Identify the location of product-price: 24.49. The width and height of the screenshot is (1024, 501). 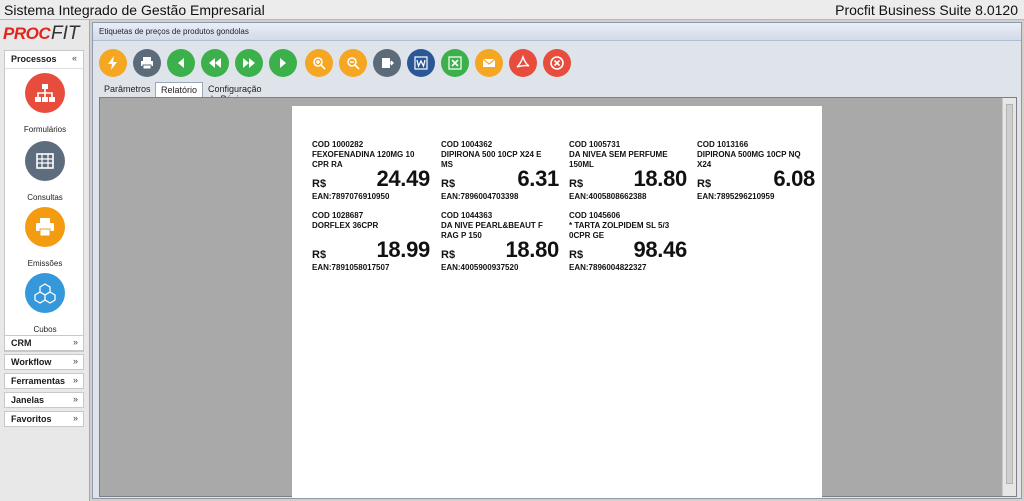
(403, 178).